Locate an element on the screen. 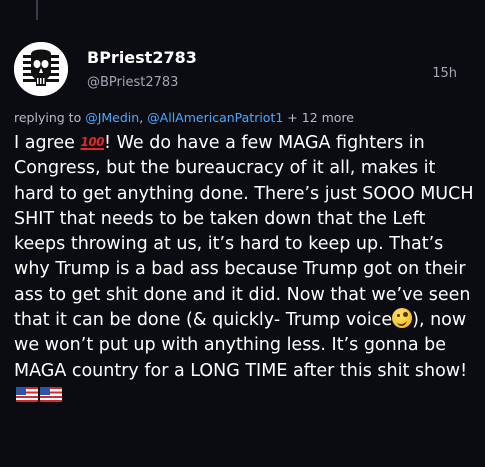 Image resolution: width=485 pixels, height=467 pixels. thread-line is located at coordinates (37, 10).